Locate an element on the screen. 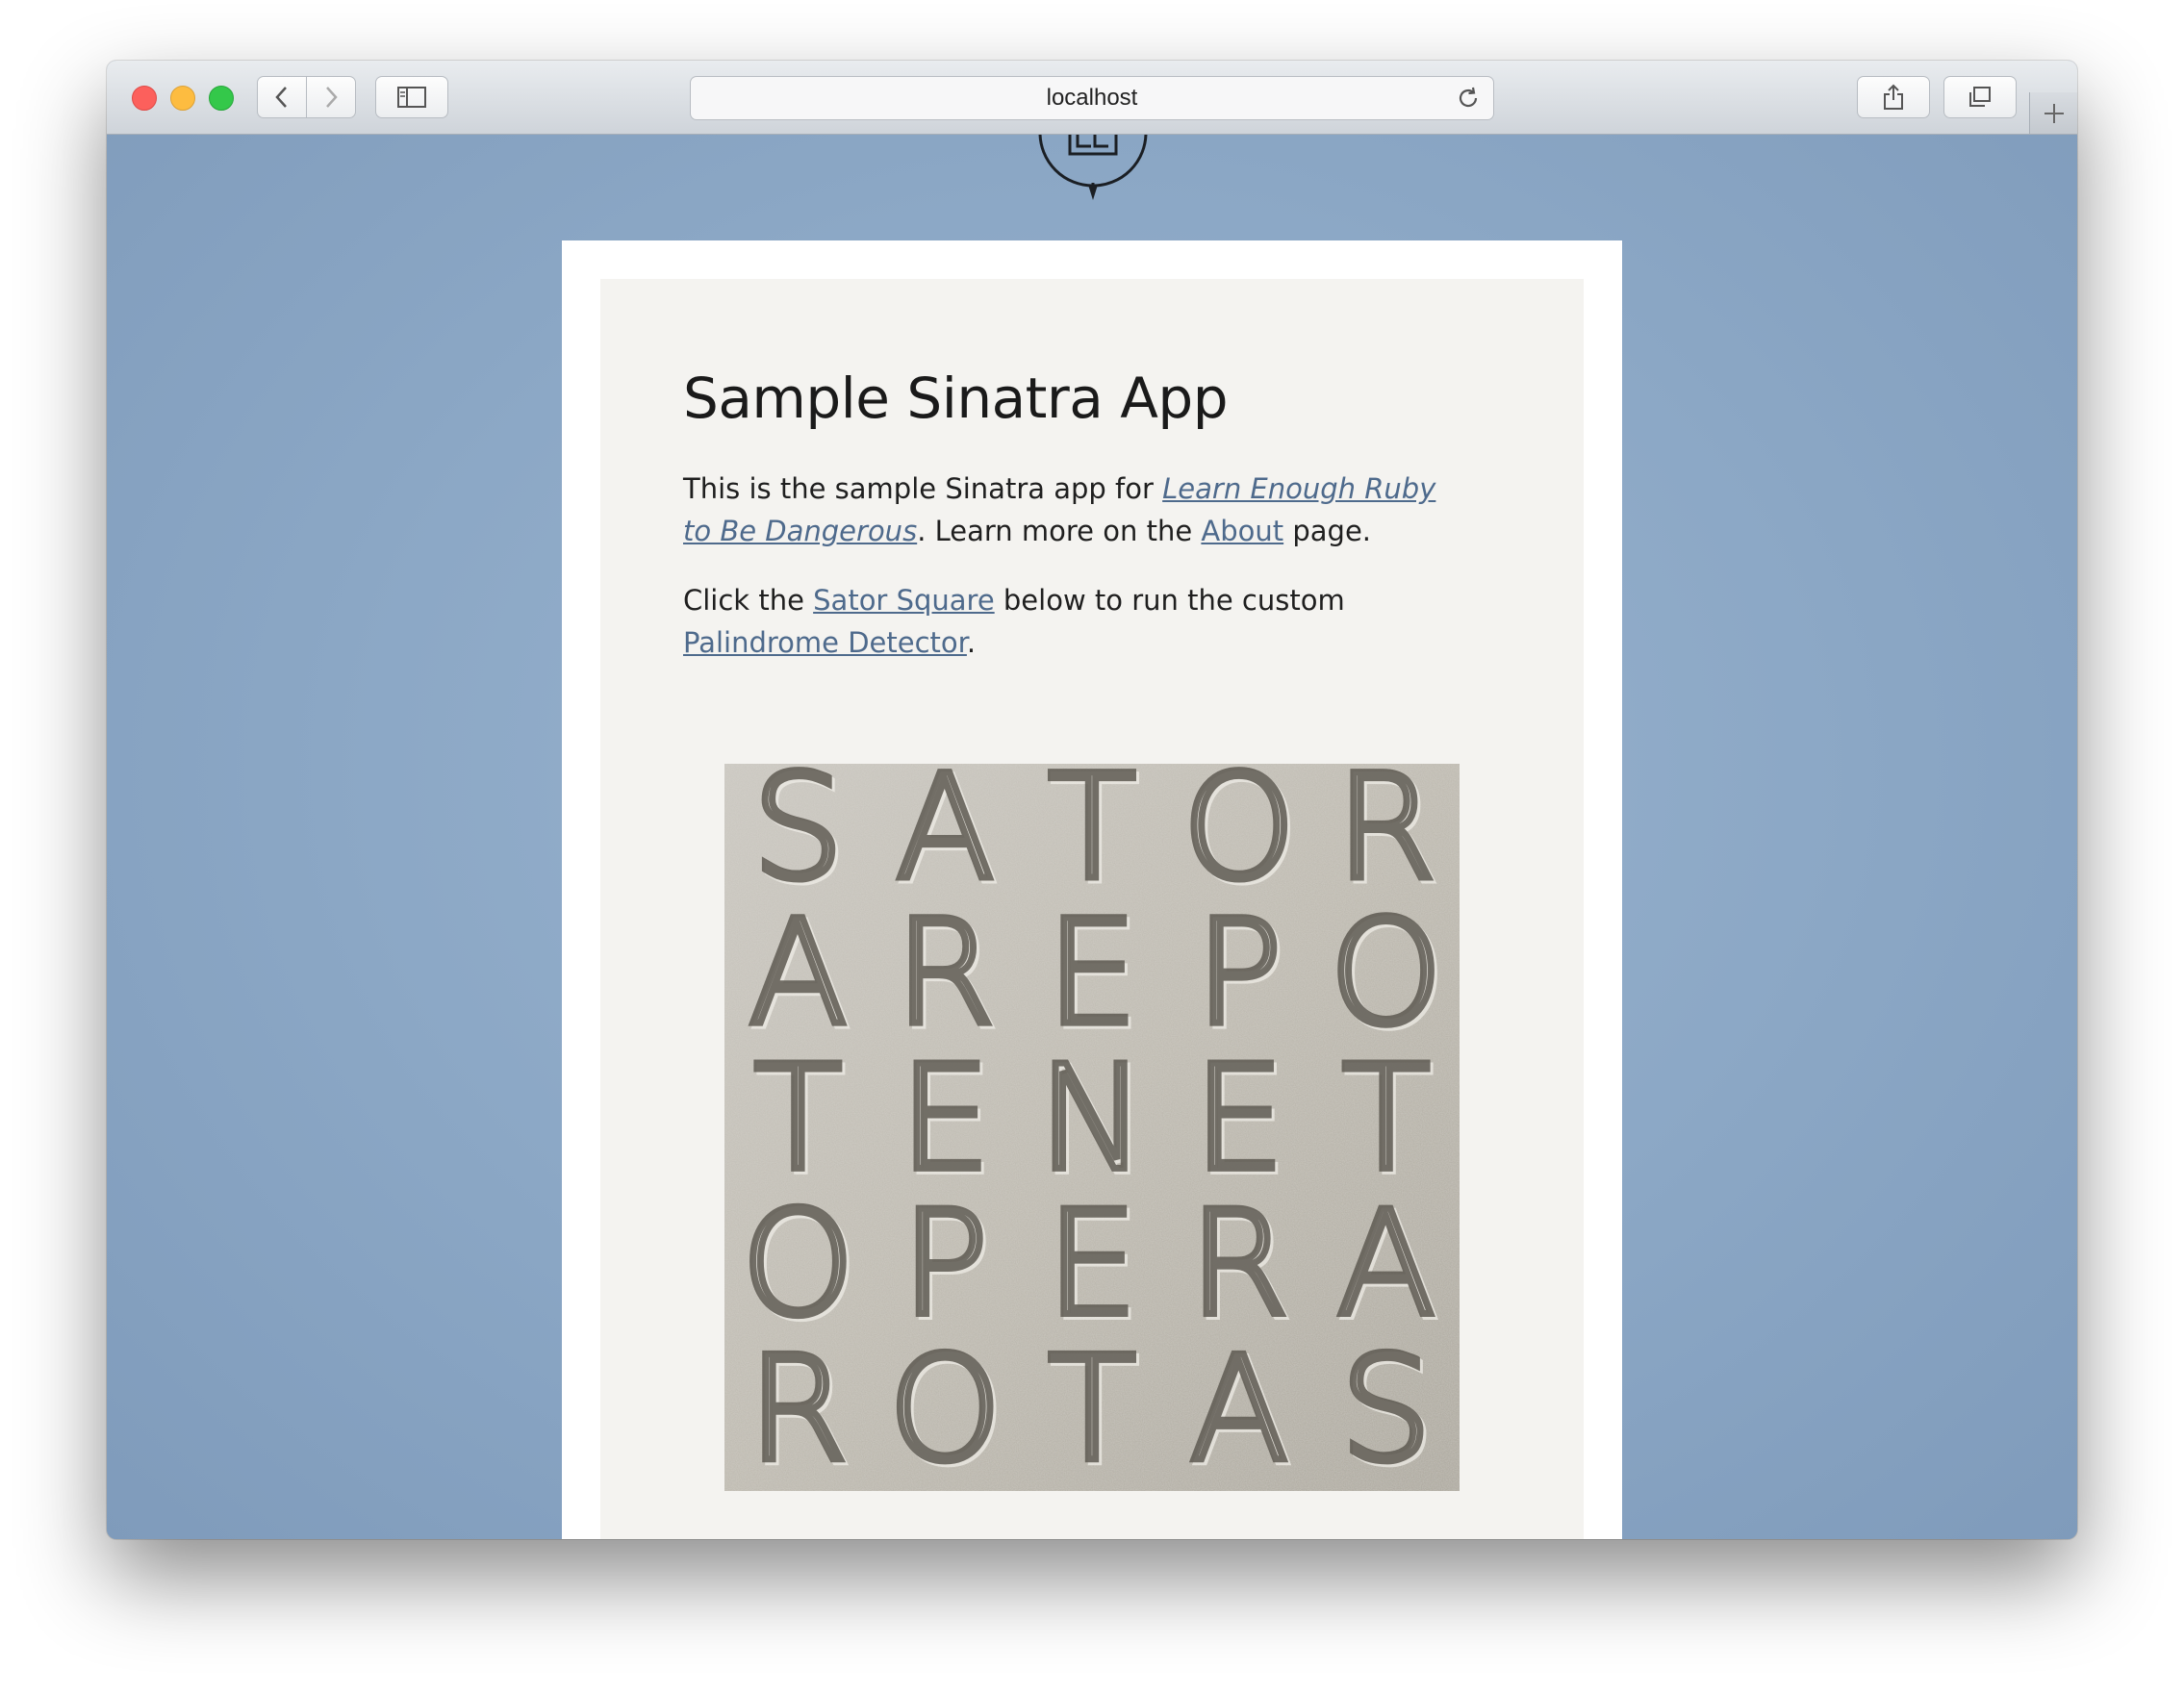  minimize-window-button is located at coordinates (183, 98).